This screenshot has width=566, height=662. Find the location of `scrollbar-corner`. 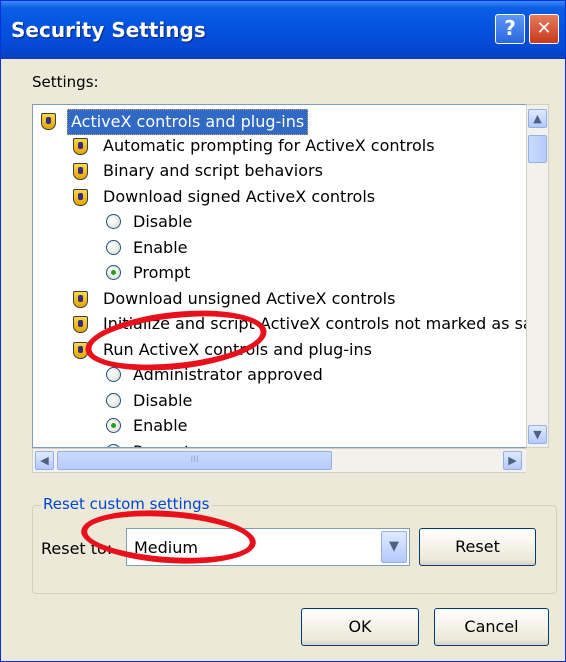

scrollbar-corner is located at coordinates (537, 460).